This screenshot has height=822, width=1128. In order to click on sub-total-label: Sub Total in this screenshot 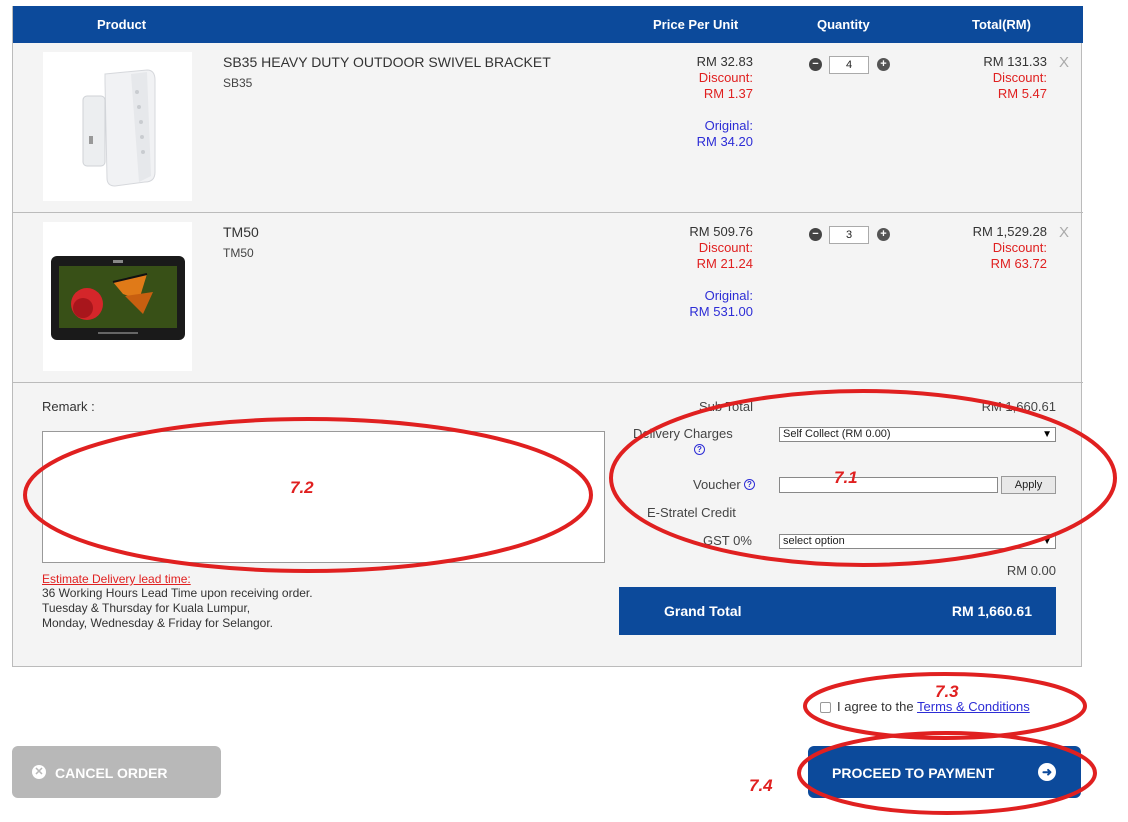, I will do `click(726, 406)`.